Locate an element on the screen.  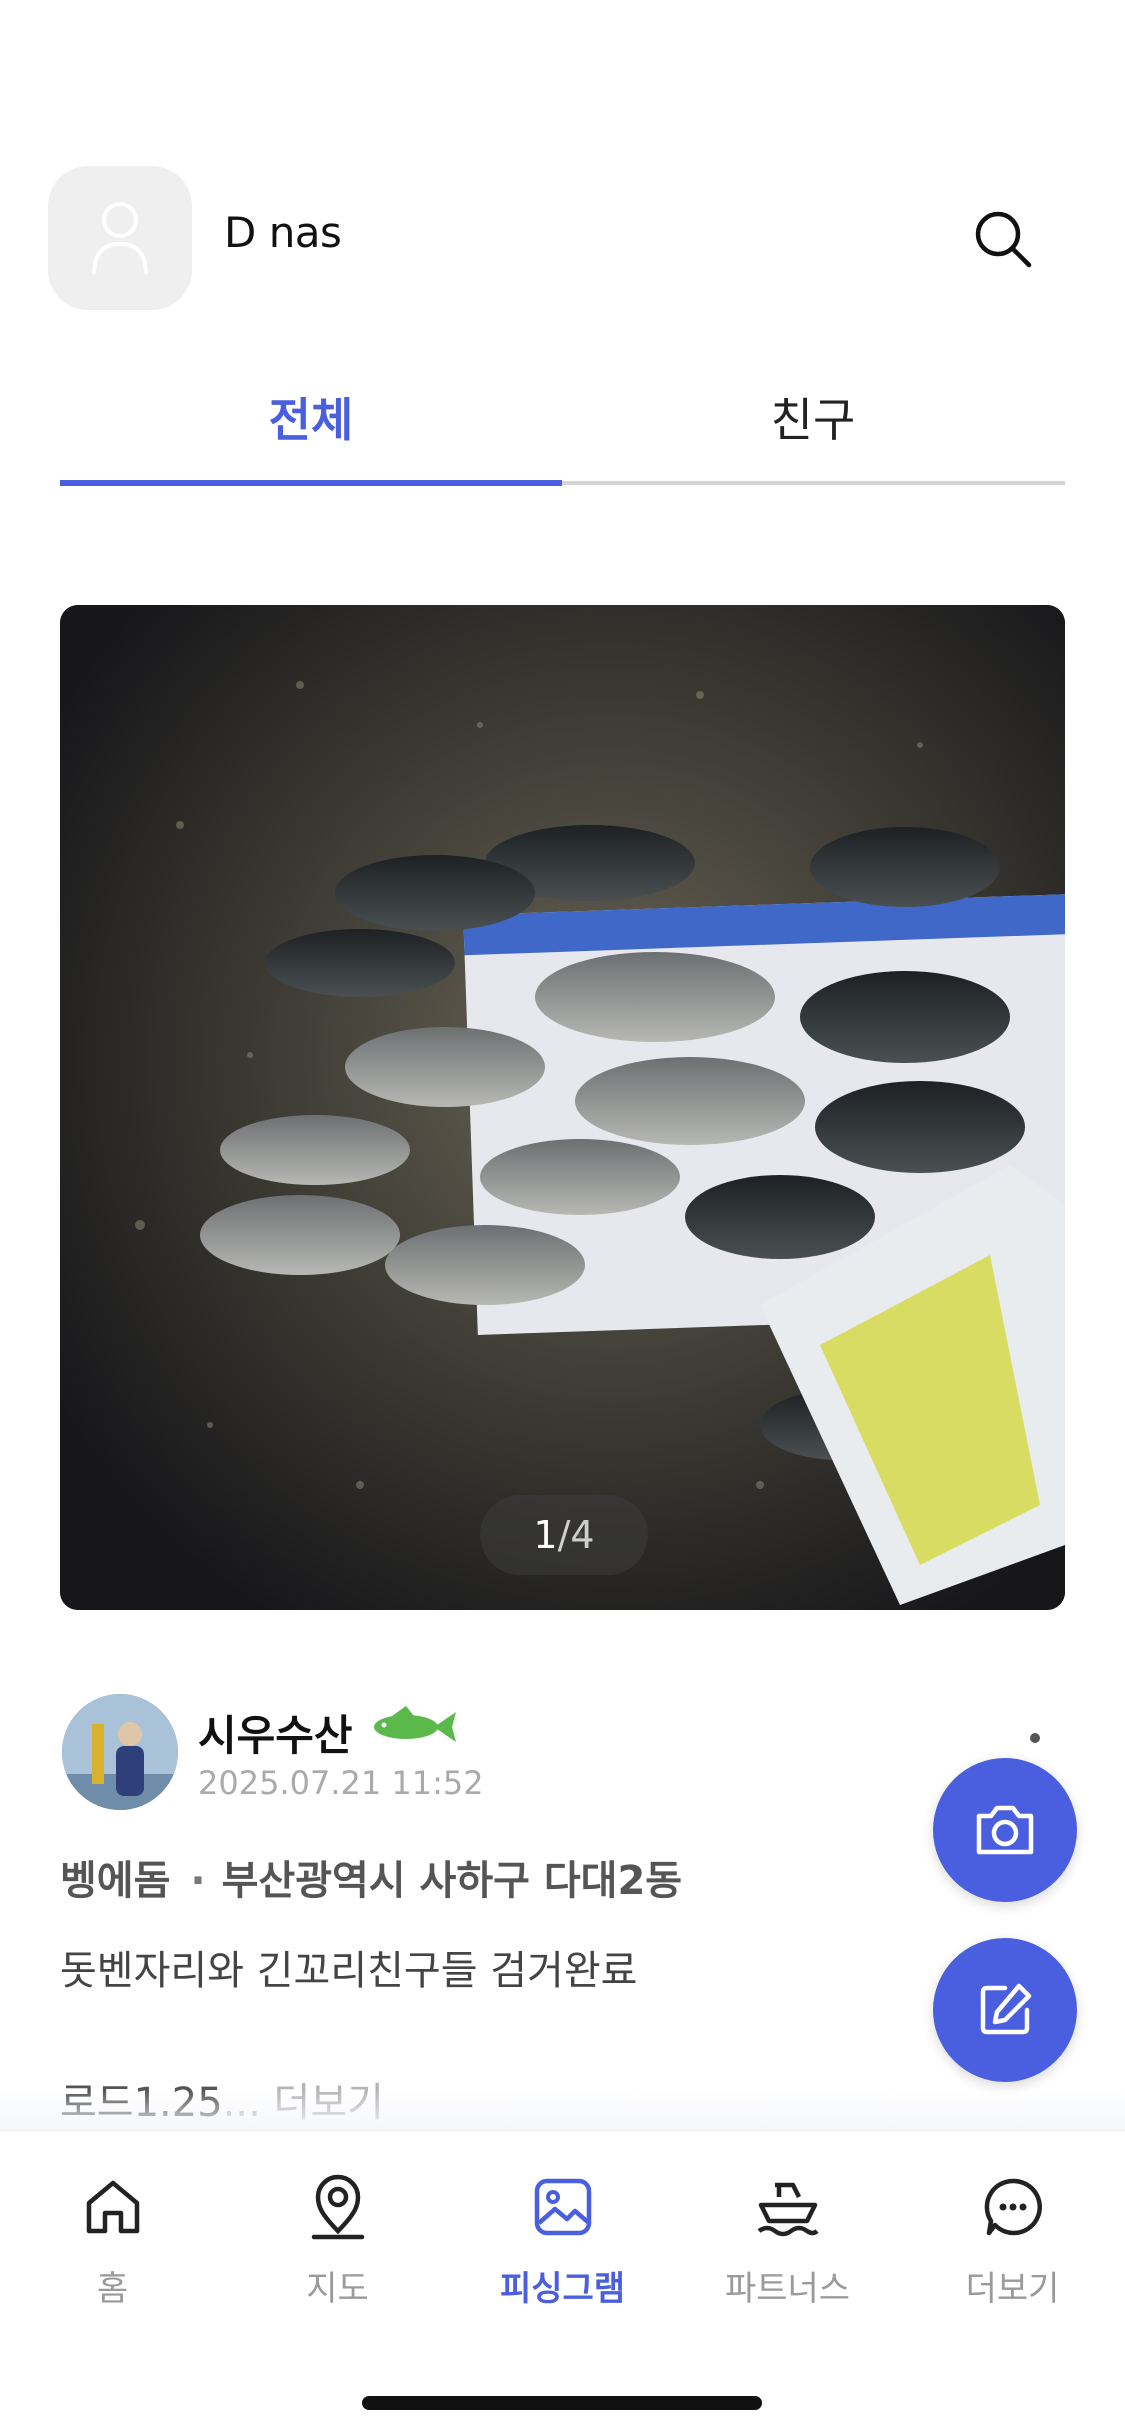
camera-fab-button is located at coordinates (1005, 1830).